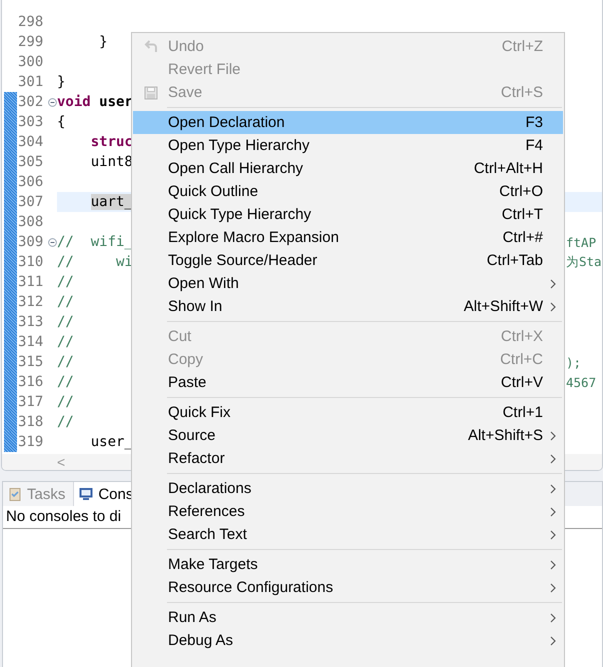 The image size is (603, 667). Describe the element at coordinates (31, 422) in the screenshot. I see `line-number: 318` at that location.